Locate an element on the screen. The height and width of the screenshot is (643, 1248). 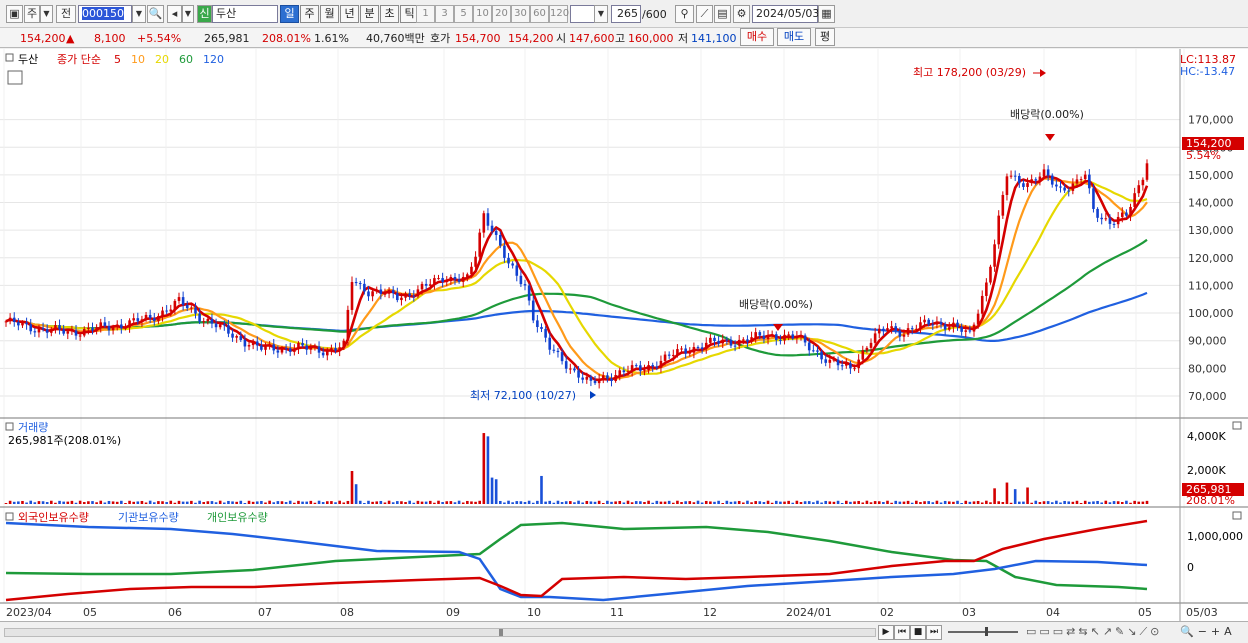
prev-button: 전 is located at coordinates (66, 14).